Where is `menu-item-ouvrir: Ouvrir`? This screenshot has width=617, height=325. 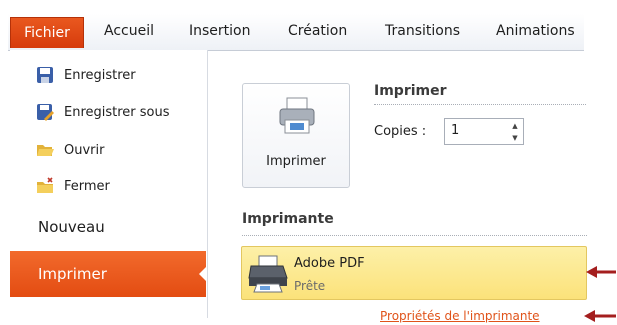
menu-item-ouvrir: Ouvrir is located at coordinates (57, 150).